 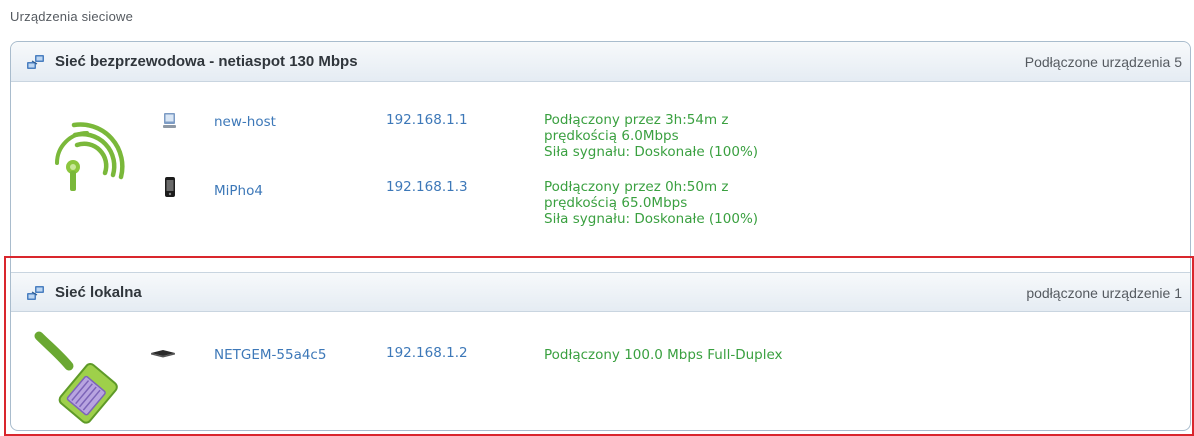 What do you see at coordinates (90, 156) in the screenshot?
I see `wifi-signal-icon` at bounding box center [90, 156].